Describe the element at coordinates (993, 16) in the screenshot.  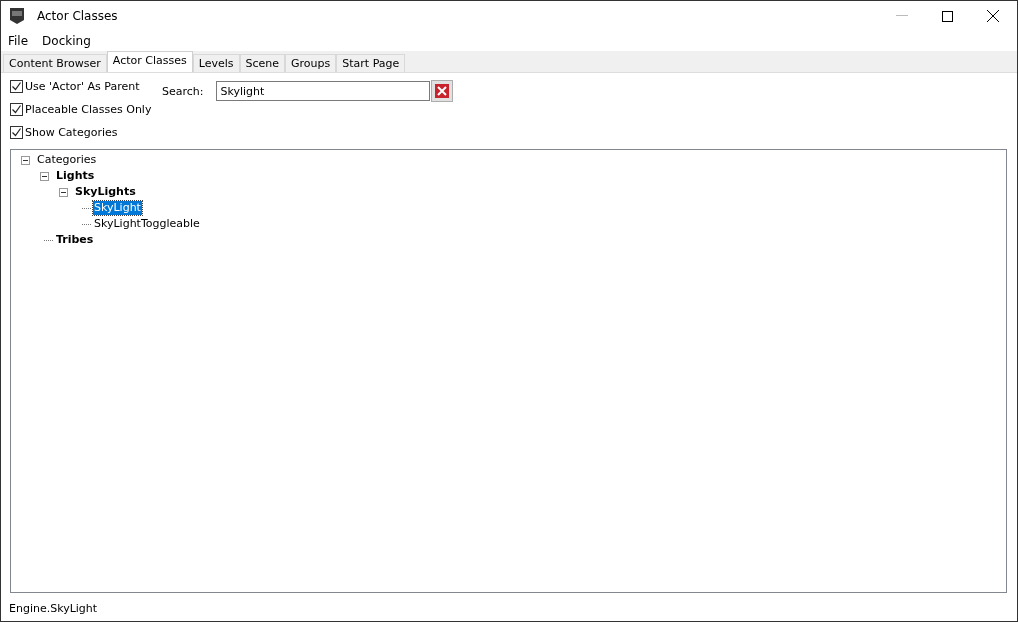
I see `close-icon` at that location.